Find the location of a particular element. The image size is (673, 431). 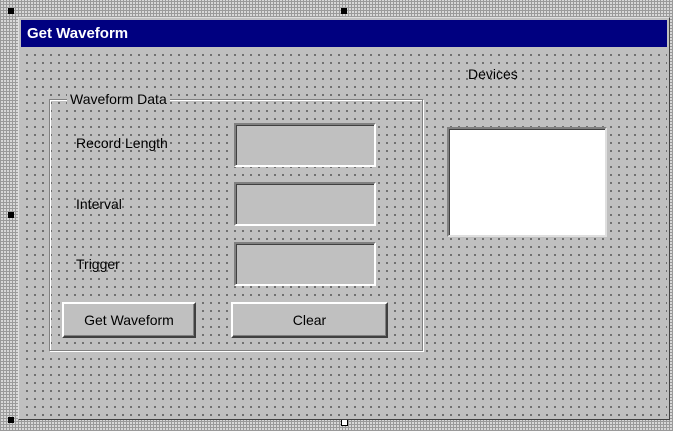

resize-handle-top-left is located at coordinates (11, 11).